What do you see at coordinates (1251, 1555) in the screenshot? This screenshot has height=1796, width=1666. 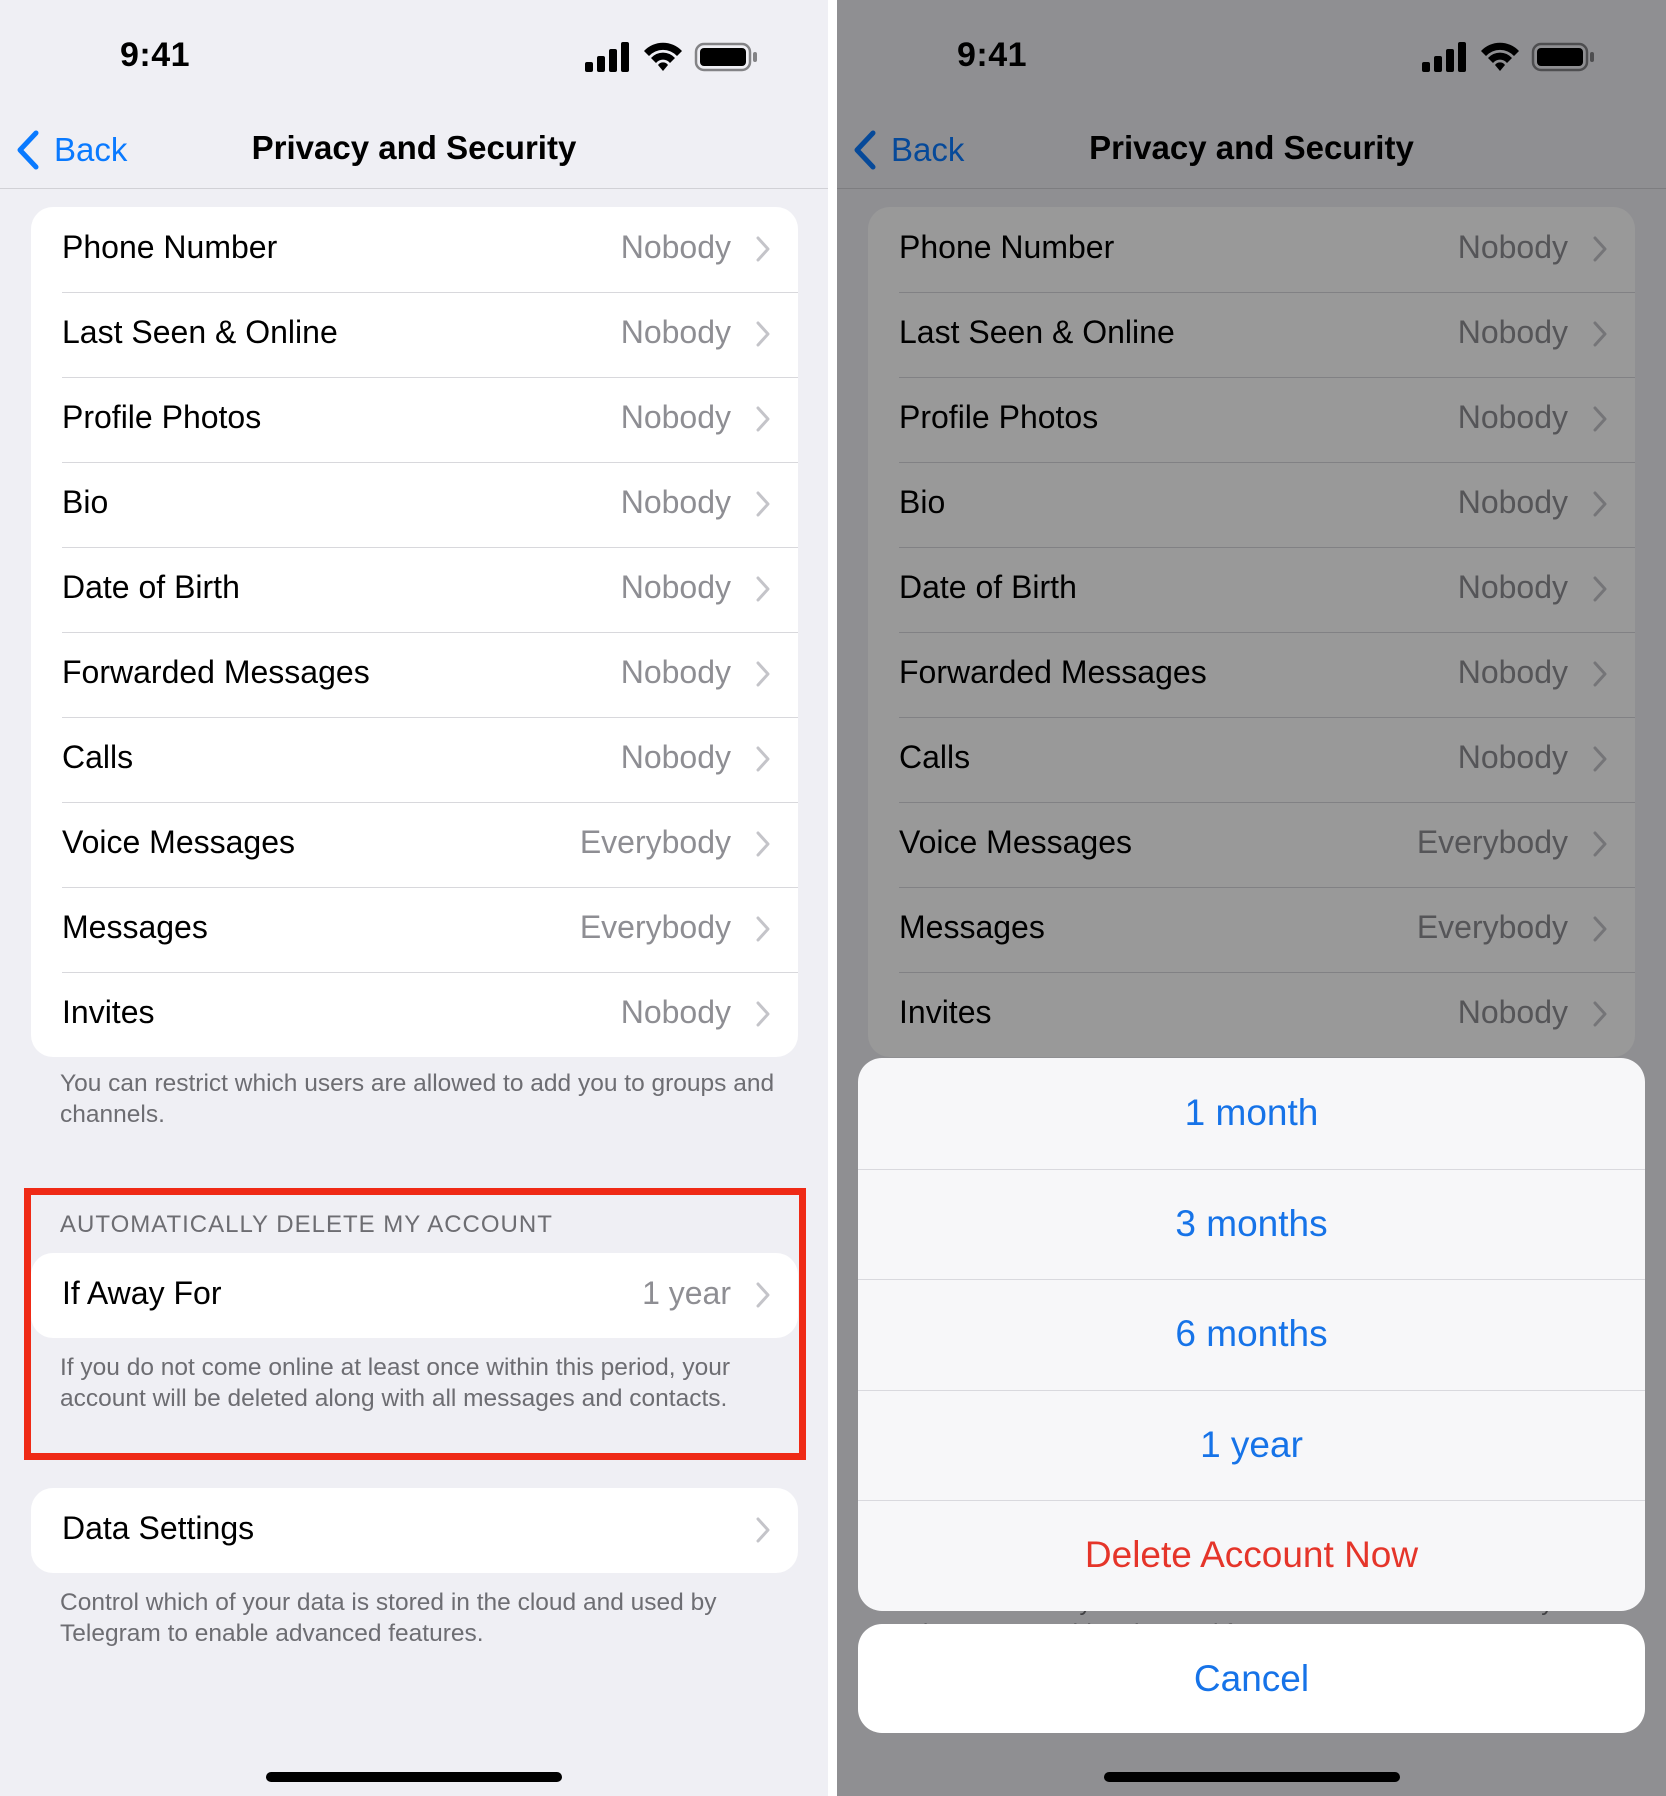 I see `delete-account-now-button: Delete Account Now` at bounding box center [1251, 1555].